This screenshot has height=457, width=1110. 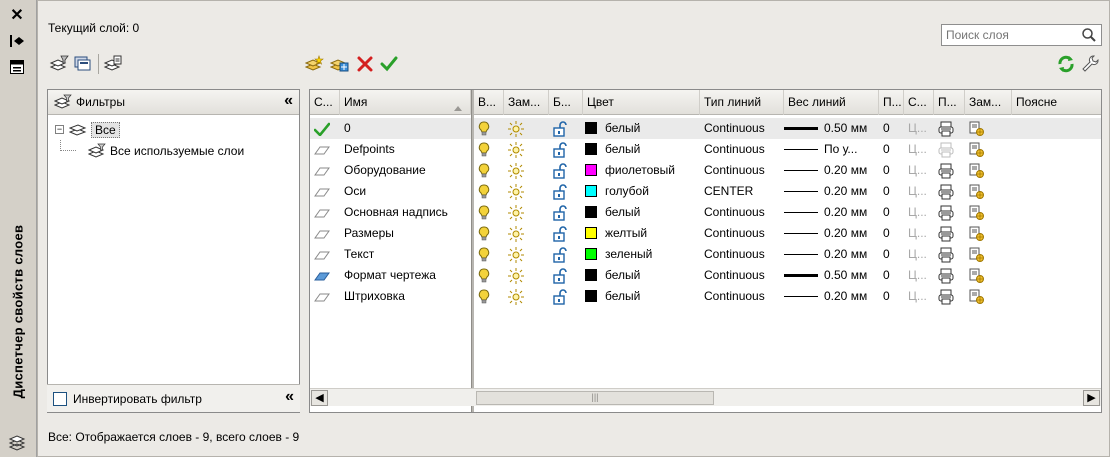 What do you see at coordinates (17, 41) in the screenshot?
I see `autohide-icon` at bounding box center [17, 41].